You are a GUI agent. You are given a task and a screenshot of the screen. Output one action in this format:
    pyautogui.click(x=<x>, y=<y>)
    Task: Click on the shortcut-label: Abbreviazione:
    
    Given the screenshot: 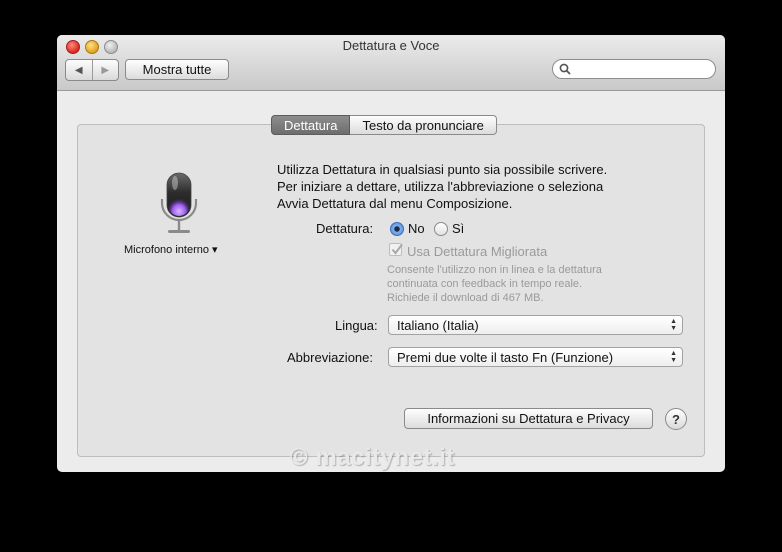 What is the action you would take?
    pyautogui.click(x=330, y=357)
    